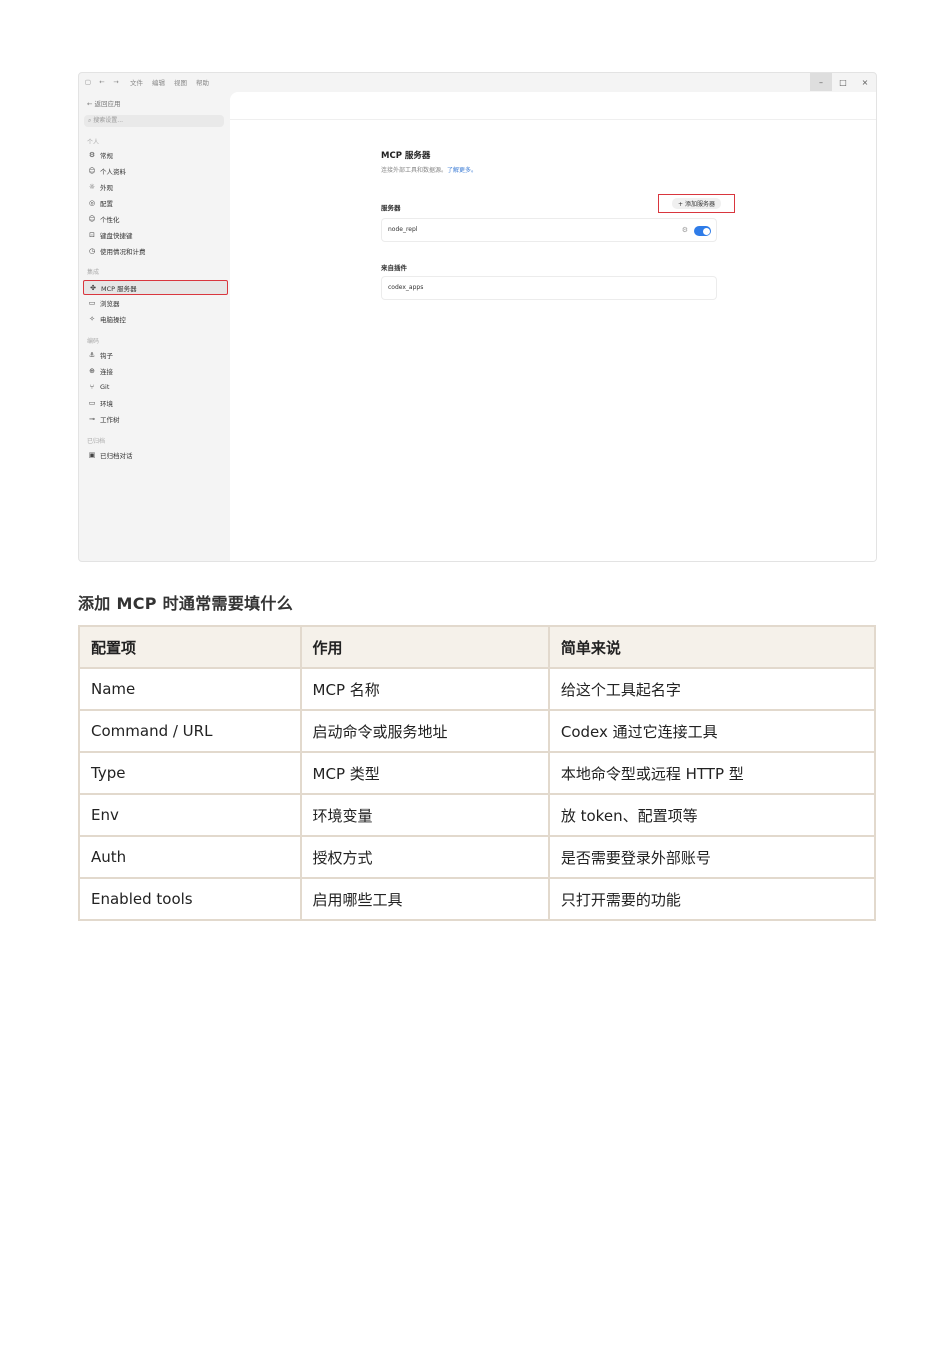 The height and width of the screenshot is (1348, 952). I want to click on table-row: Enabled tools 启用哪些工具 只打开需要的功能, so click(477, 899).